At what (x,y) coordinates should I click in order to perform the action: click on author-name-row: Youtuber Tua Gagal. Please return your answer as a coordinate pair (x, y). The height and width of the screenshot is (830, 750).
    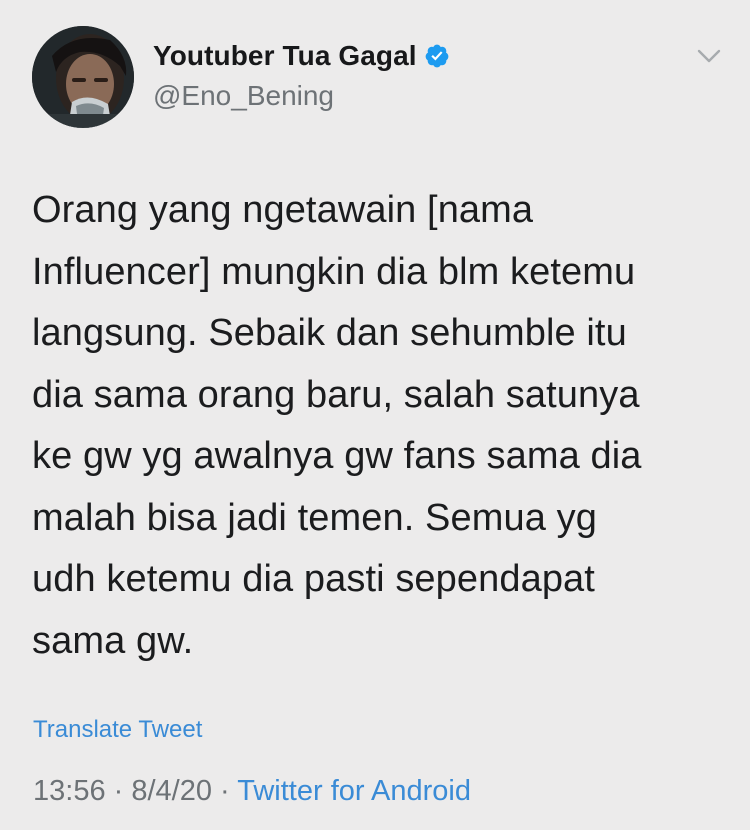
    Looking at the image, I should click on (301, 56).